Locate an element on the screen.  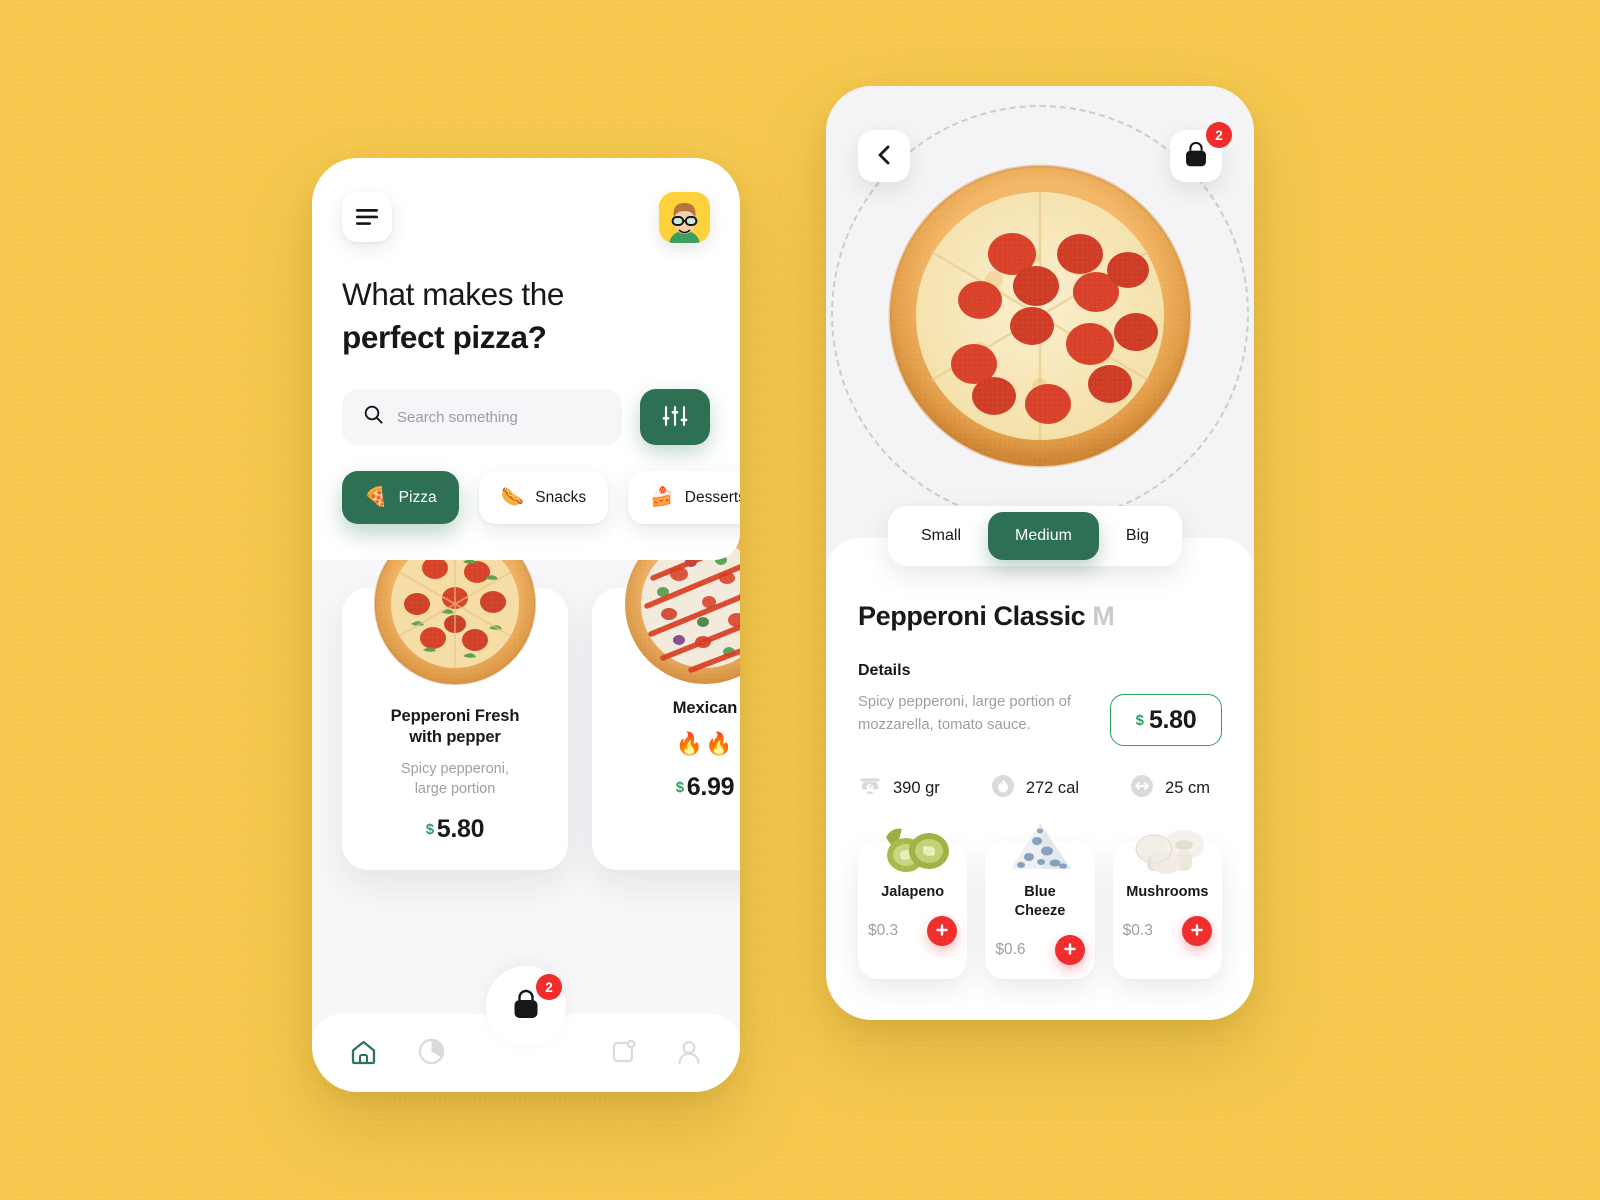
product-name-line2: with pepper is located at coordinates (455, 737).